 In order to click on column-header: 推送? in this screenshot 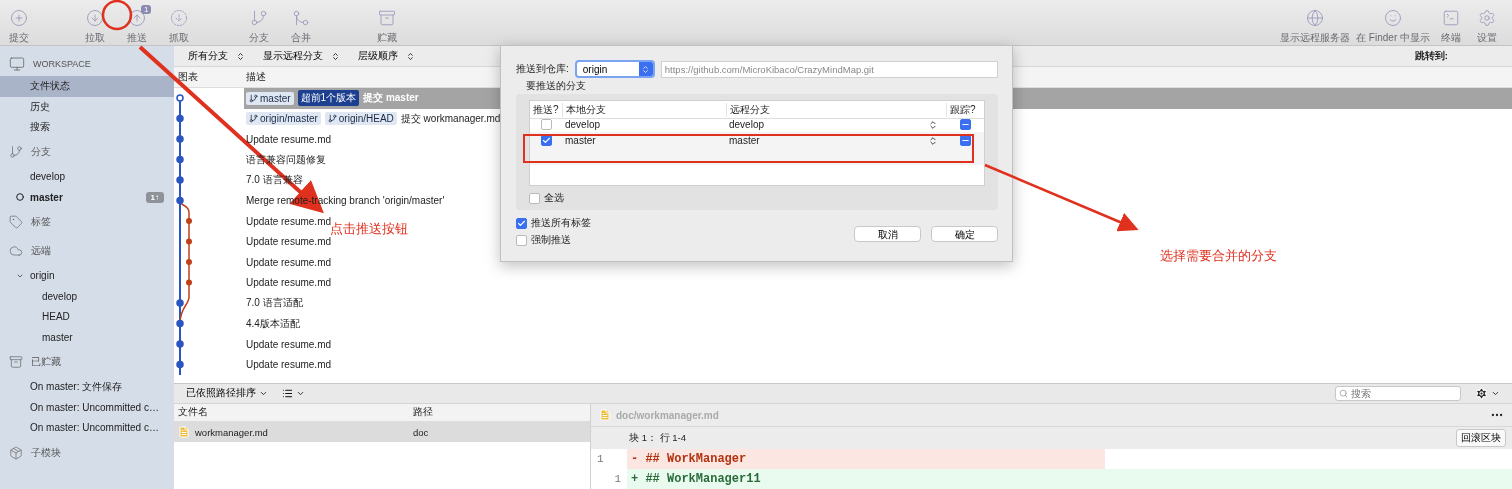, I will do `click(546, 109)`.